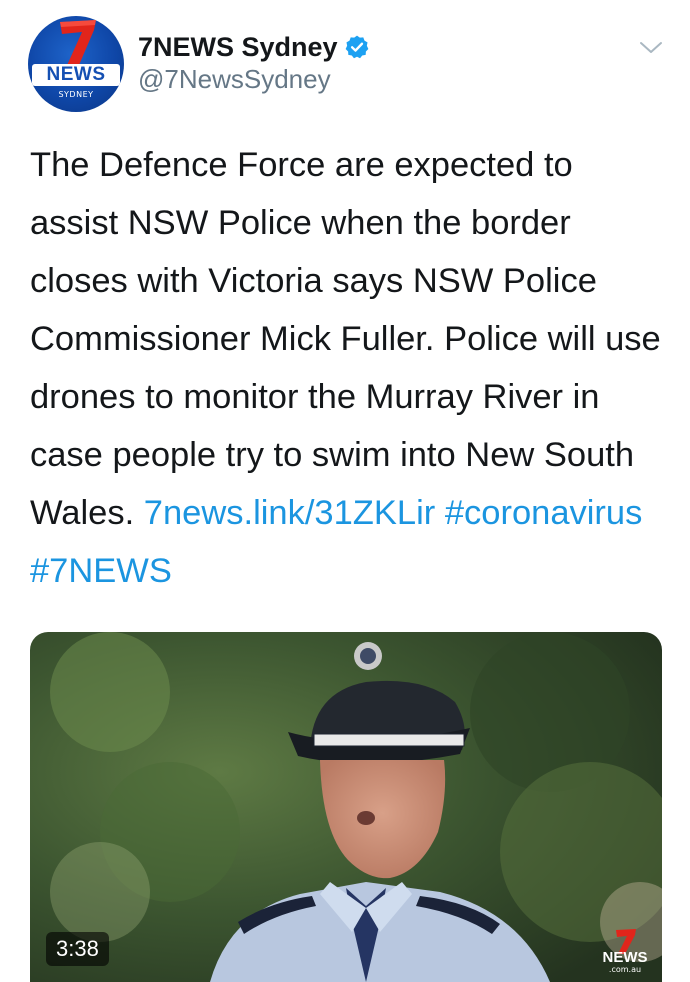 Image resolution: width=690 pixels, height=982 pixels. Describe the element at coordinates (289, 513) in the screenshot. I see `tweet-link: 7news.link/31ZKLir` at that location.